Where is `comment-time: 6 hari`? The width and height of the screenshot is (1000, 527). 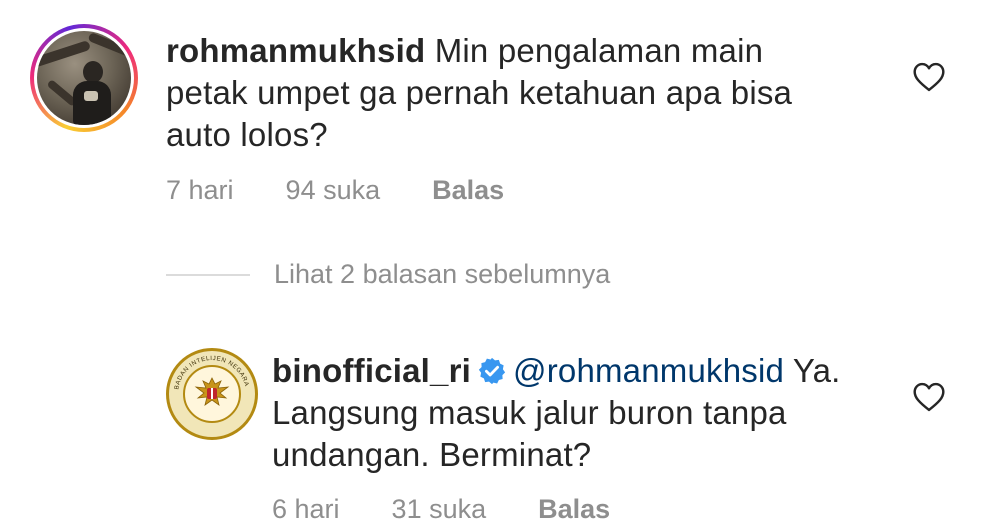 comment-time: 6 hari is located at coordinates (306, 509).